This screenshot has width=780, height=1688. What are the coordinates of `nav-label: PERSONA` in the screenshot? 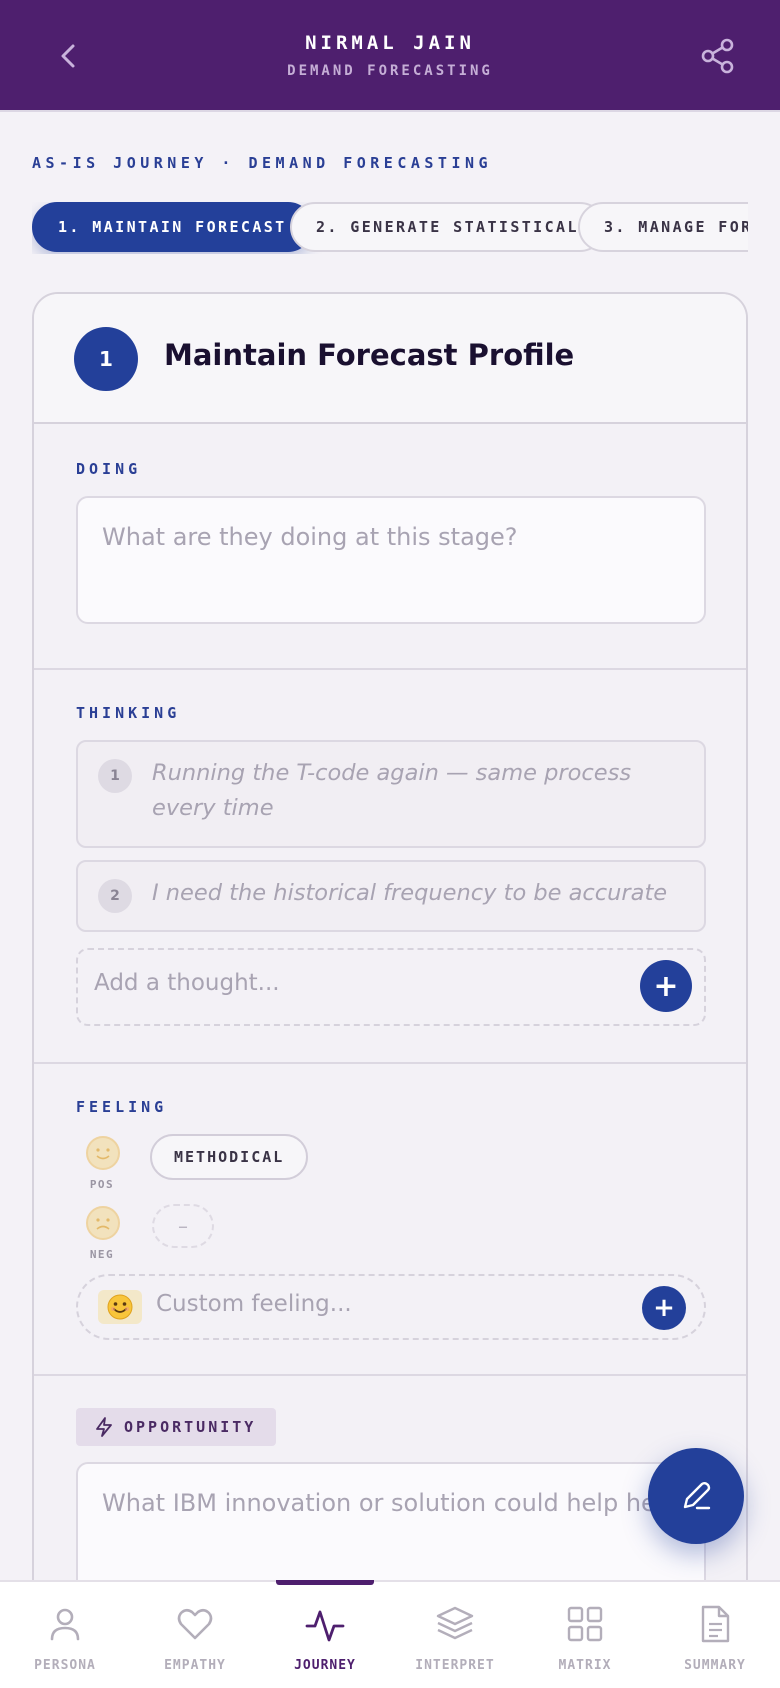 It's located at (65, 1665).